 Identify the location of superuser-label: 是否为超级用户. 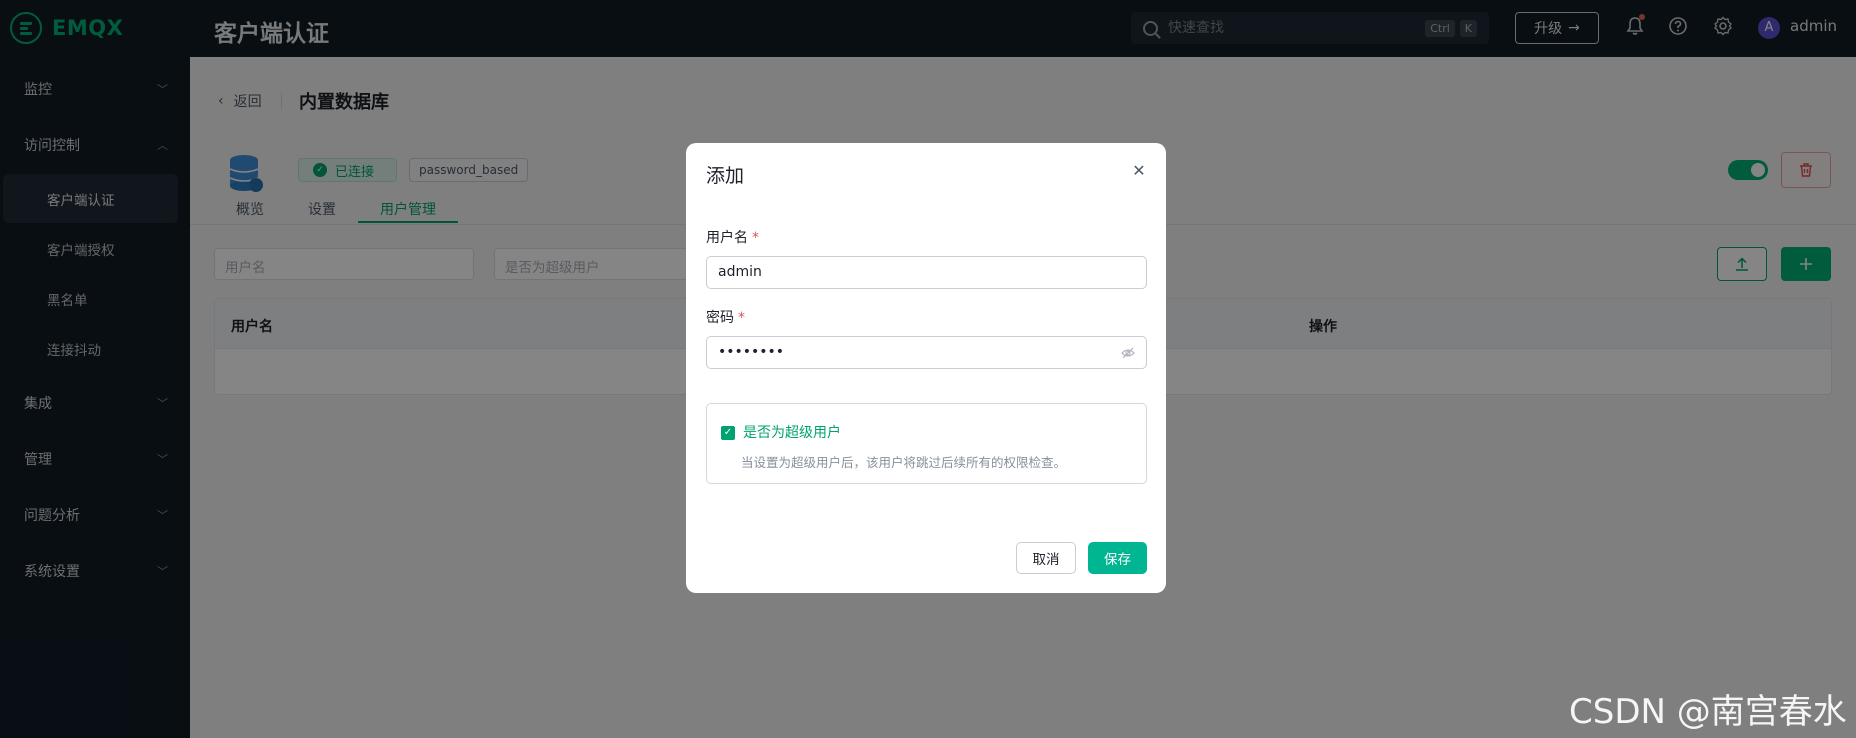
(792, 432).